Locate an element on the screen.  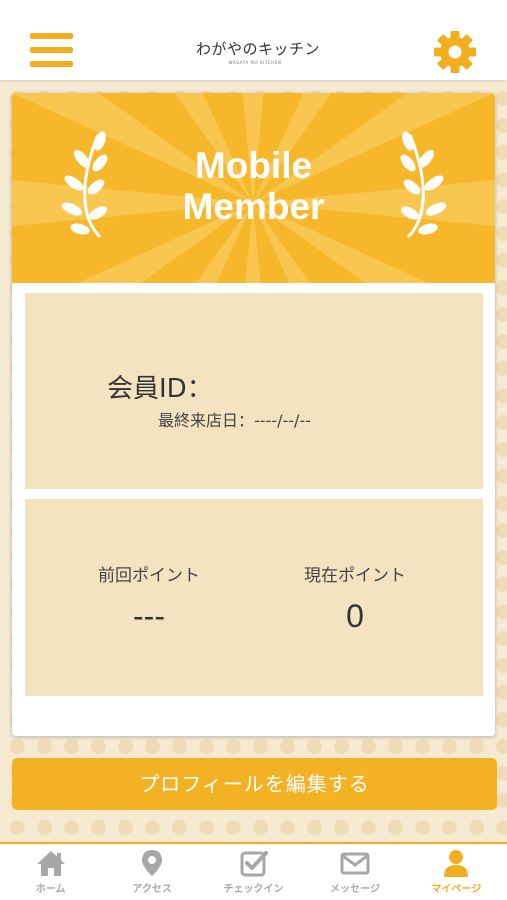
previous-points: 前回ポイント --- is located at coordinates (149, 598).